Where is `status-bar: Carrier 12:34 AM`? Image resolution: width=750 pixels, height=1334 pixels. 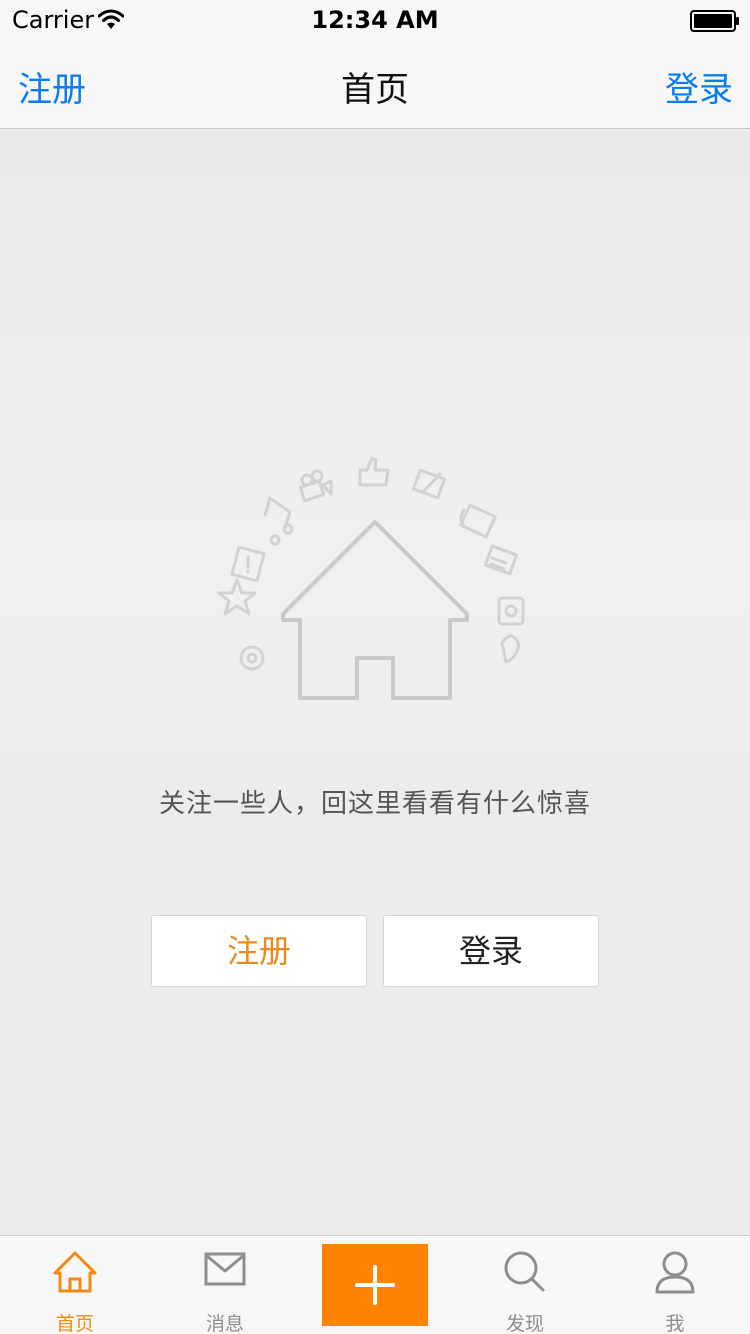
status-bar: Carrier 12:34 AM is located at coordinates (375, 20).